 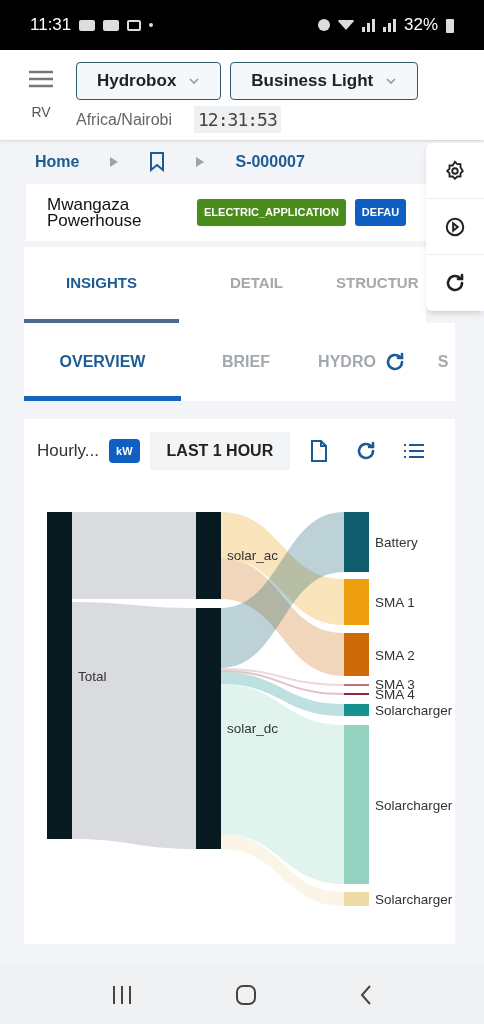 I want to click on wifi-icon, so click(x=345, y=25).